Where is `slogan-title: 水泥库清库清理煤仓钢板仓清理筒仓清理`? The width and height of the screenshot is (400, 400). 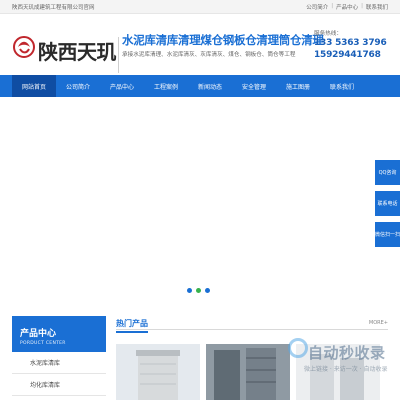
slogan-title: 水泥库清库清理煤仓钢板仓清理筒仓清理 is located at coordinates (223, 40).